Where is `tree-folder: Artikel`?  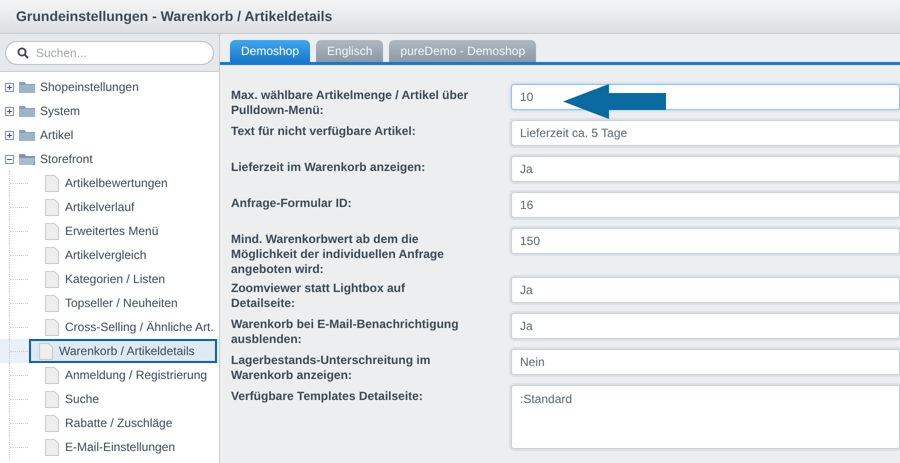
tree-folder: Artikel is located at coordinates (57, 135).